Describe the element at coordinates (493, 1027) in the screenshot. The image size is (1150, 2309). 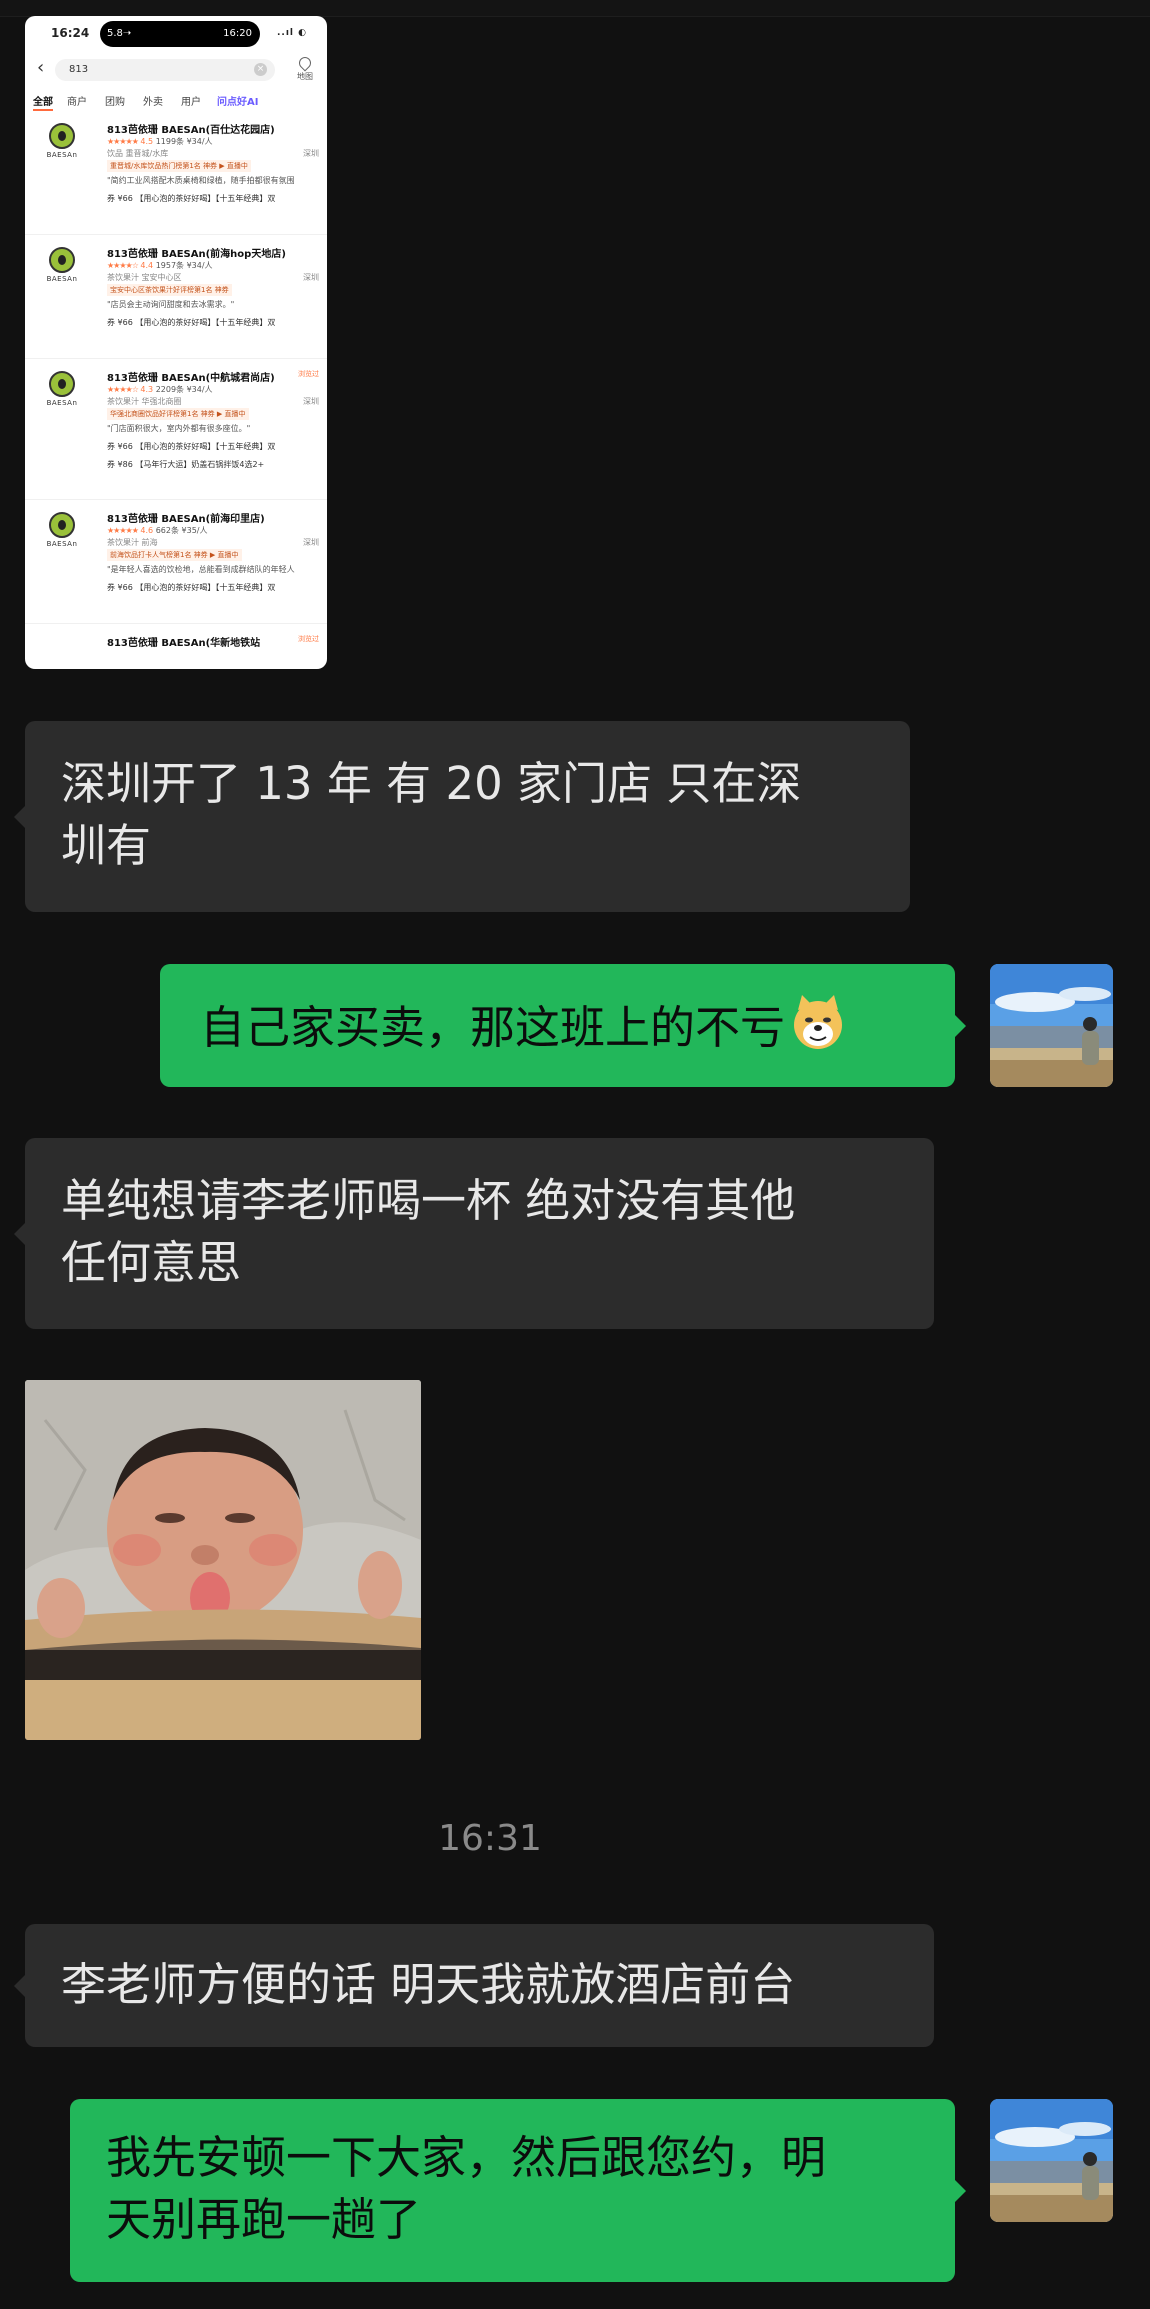
I see `message-text: 自己家买卖，那这班上的不亏` at that location.